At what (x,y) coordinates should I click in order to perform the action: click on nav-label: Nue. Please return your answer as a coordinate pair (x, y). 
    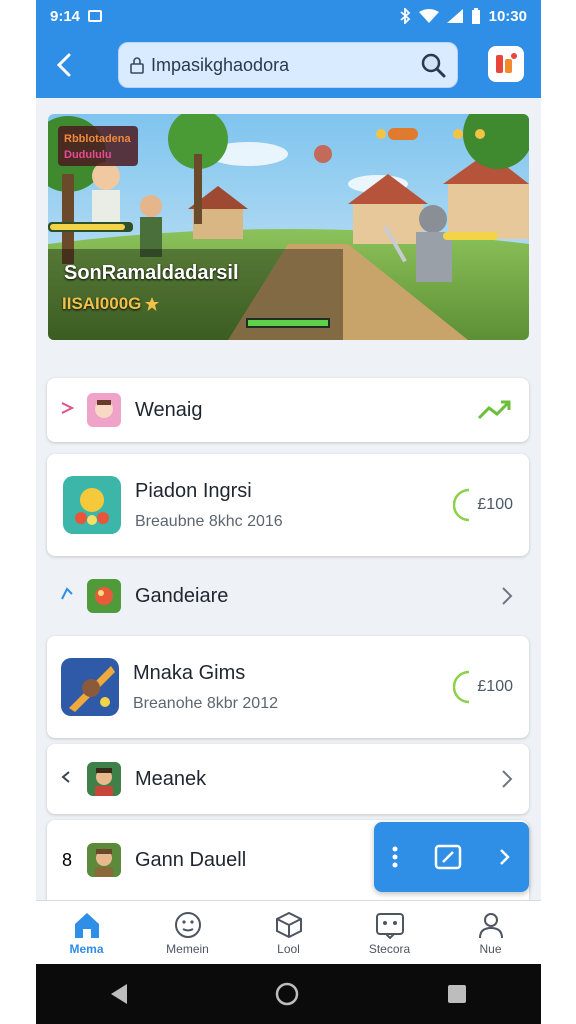
    Looking at the image, I should click on (490, 948).